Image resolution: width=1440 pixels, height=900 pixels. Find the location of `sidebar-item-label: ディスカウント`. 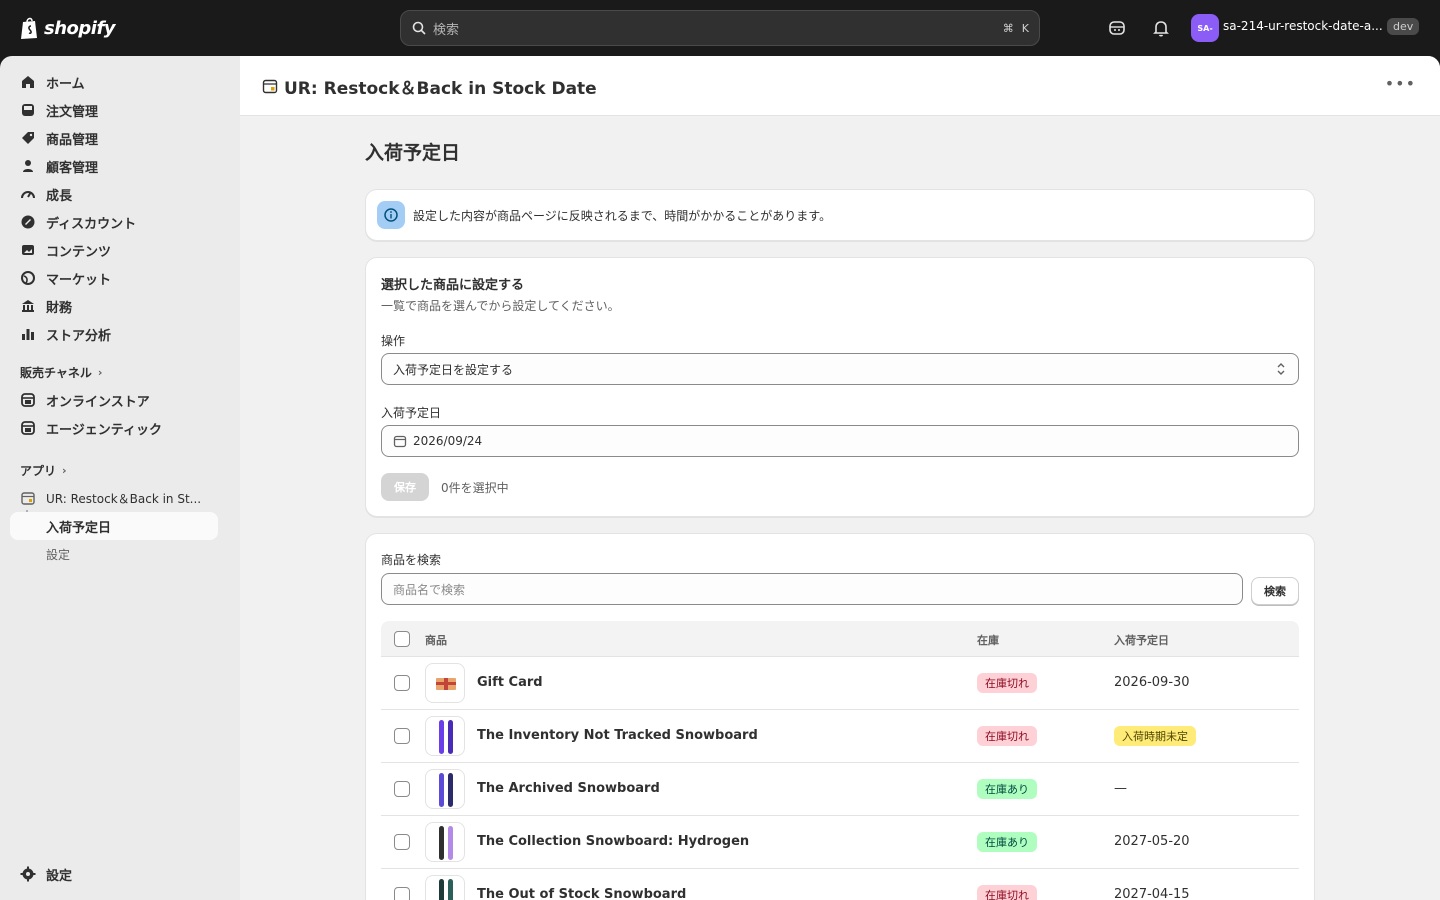

sidebar-item-label: ディスカウント is located at coordinates (91, 224).